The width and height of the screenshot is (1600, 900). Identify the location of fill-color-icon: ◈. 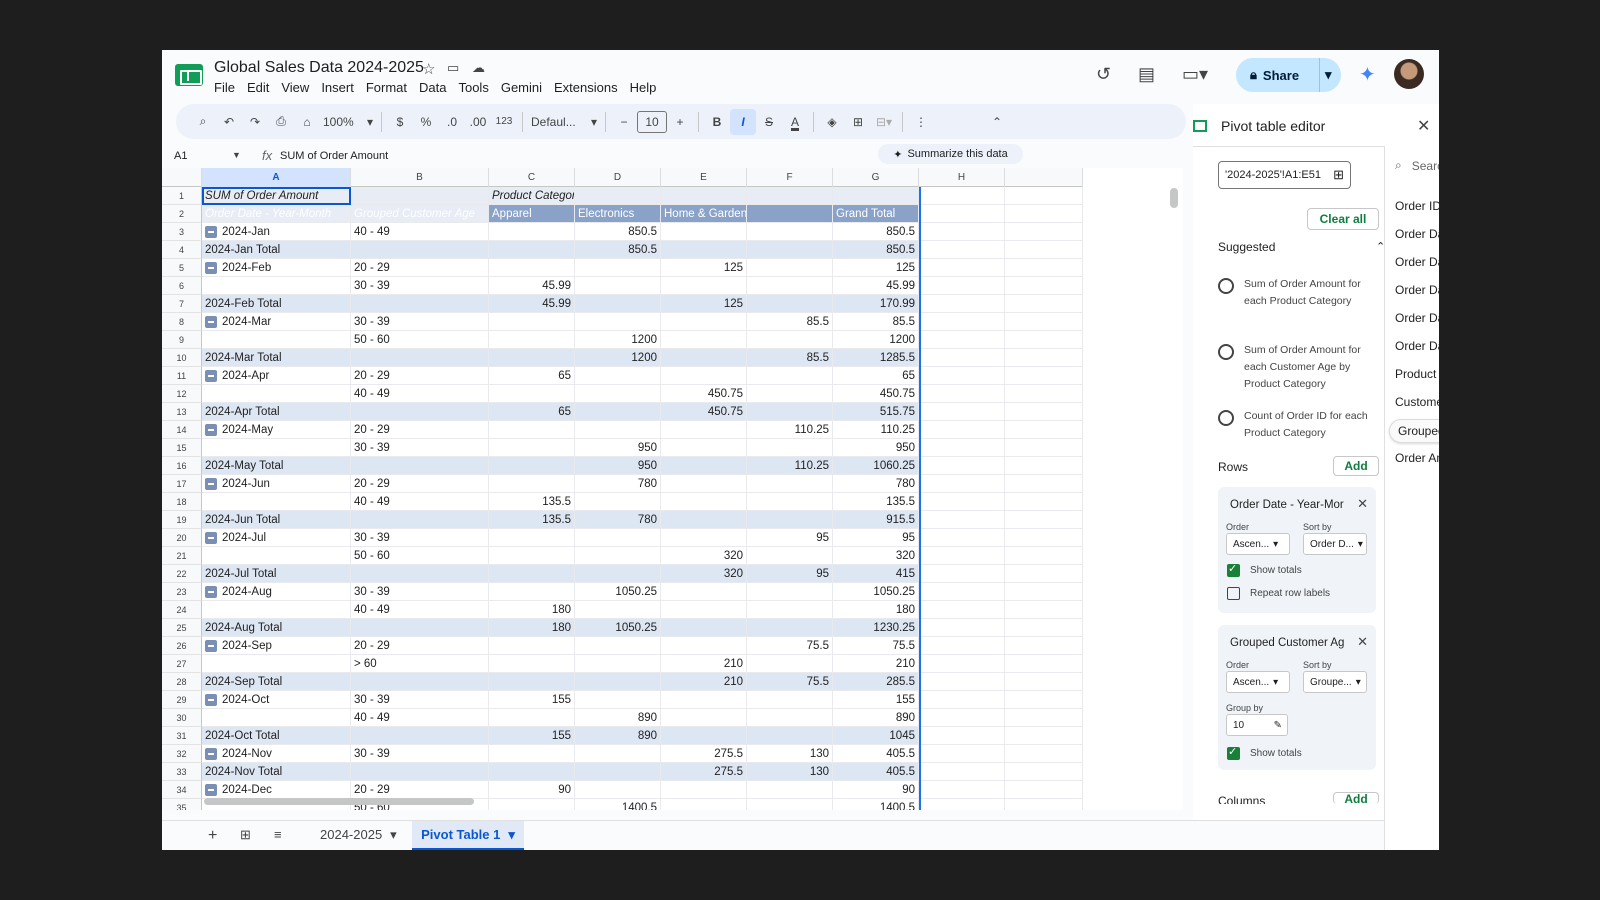
(832, 122).